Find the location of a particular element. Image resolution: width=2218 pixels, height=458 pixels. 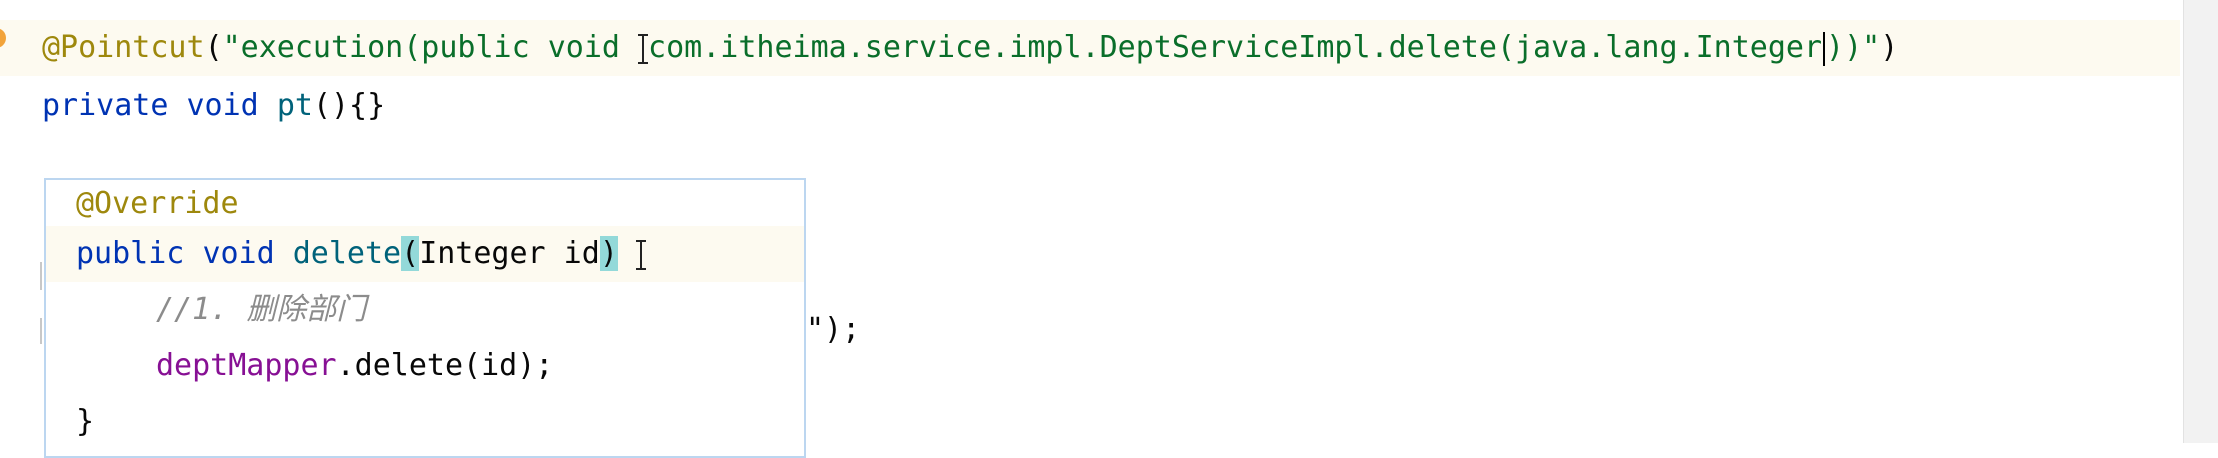

matched-close-paren: ) is located at coordinates (608, 253).